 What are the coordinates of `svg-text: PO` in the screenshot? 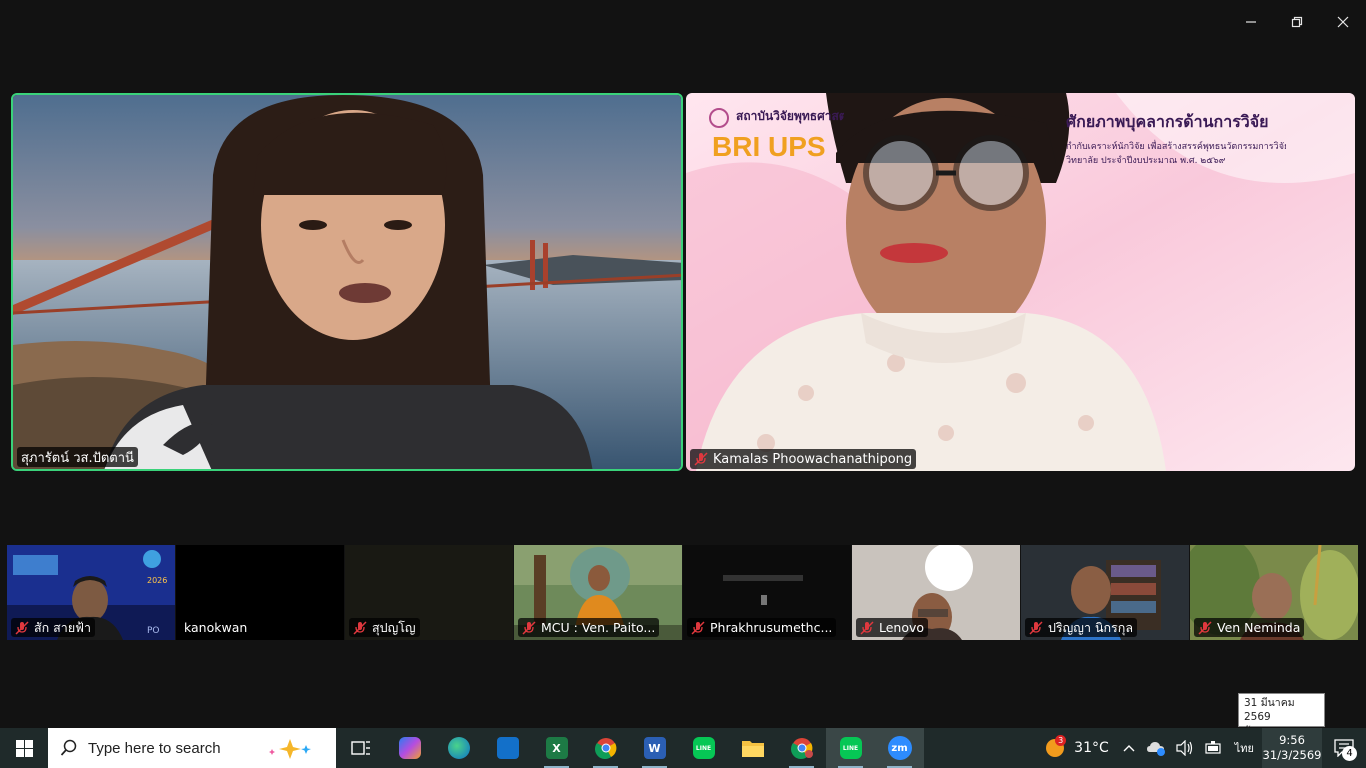 It's located at (153, 631).